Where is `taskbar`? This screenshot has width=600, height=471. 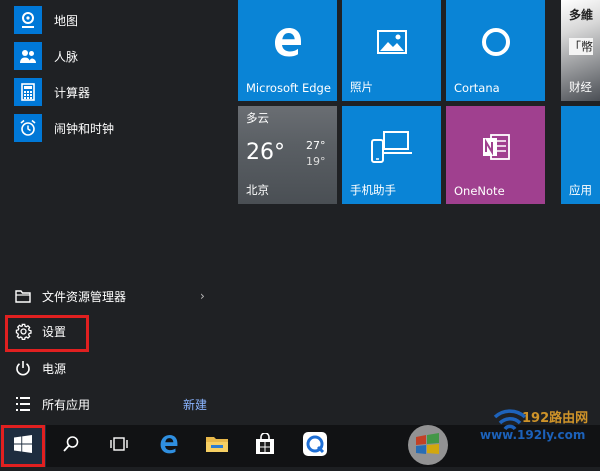 taskbar is located at coordinates (300, 446).